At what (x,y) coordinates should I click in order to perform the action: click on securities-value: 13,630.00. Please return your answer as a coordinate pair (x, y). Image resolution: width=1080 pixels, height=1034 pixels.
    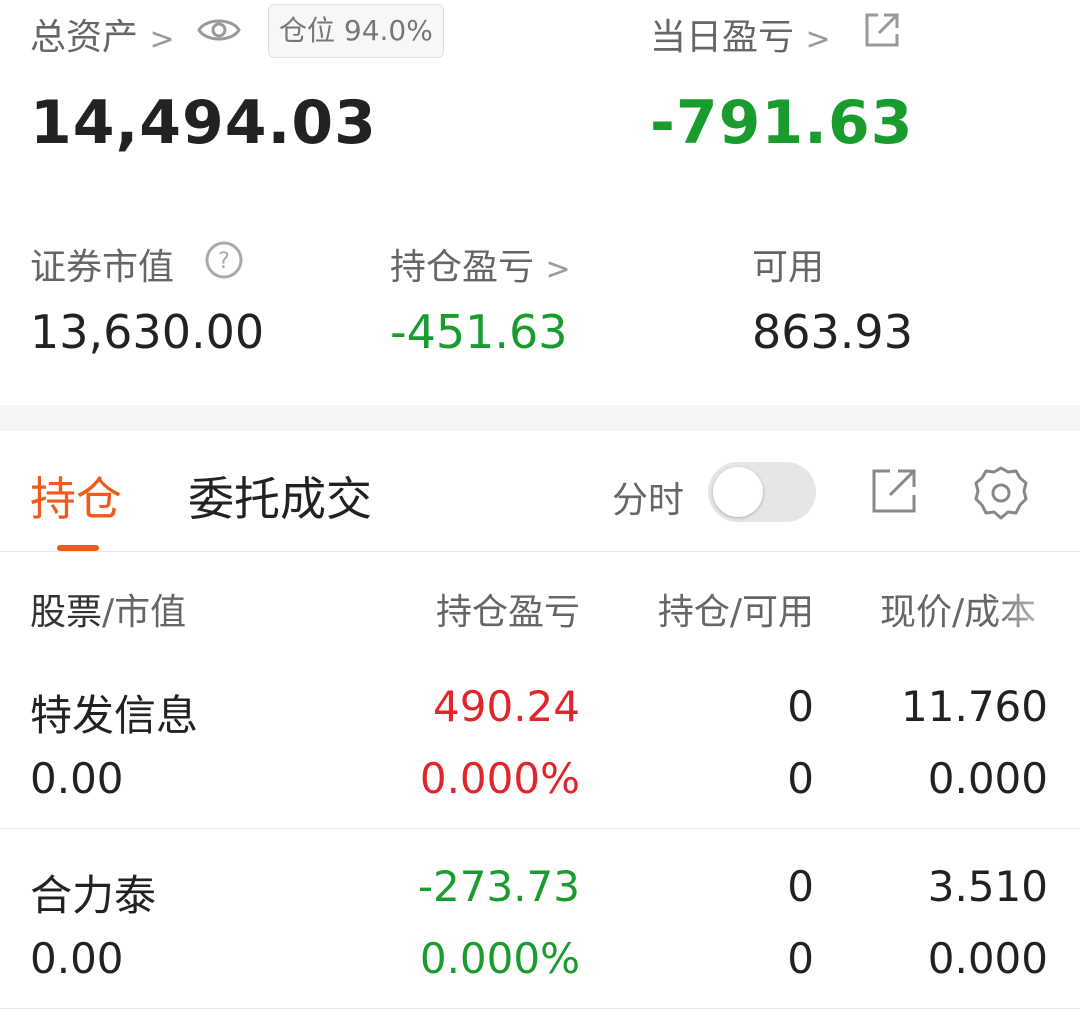
    Looking at the image, I should click on (147, 332).